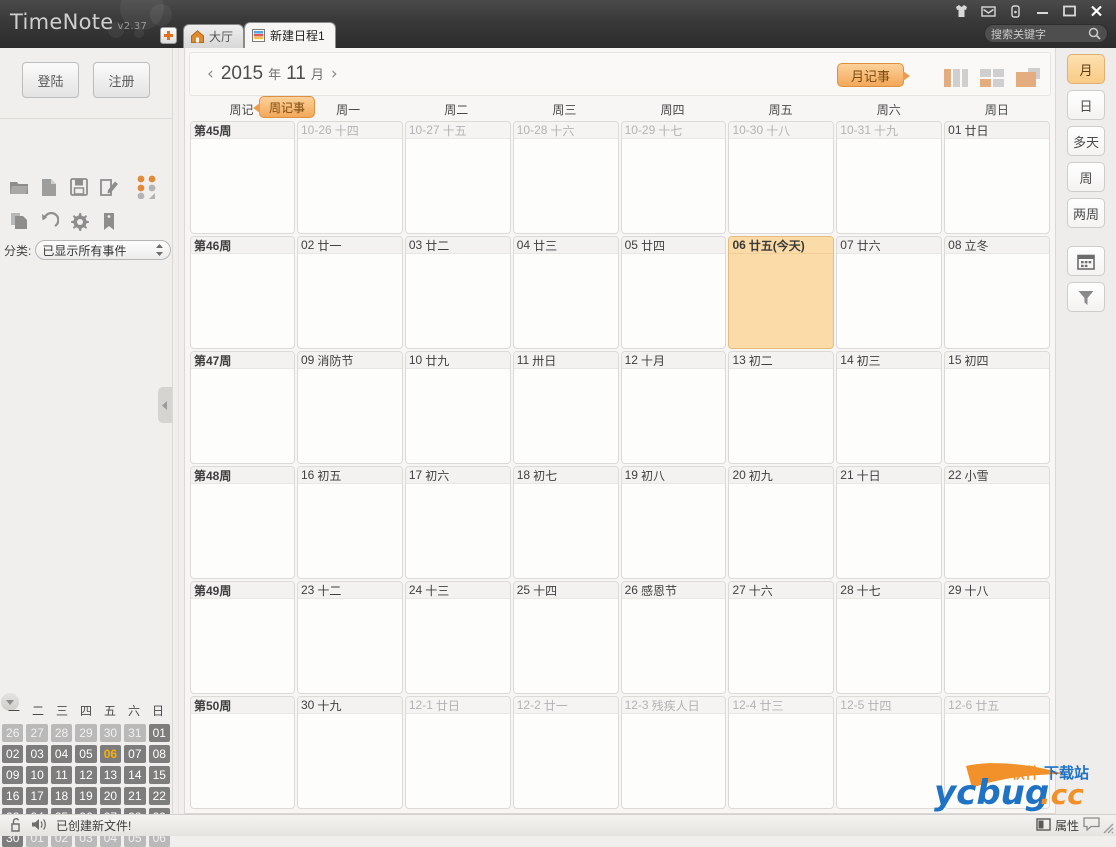 The width and height of the screenshot is (1116, 847). Describe the element at coordinates (997, 752) in the screenshot. I see `calendar-day-cell: 12-6 廿五` at that location.